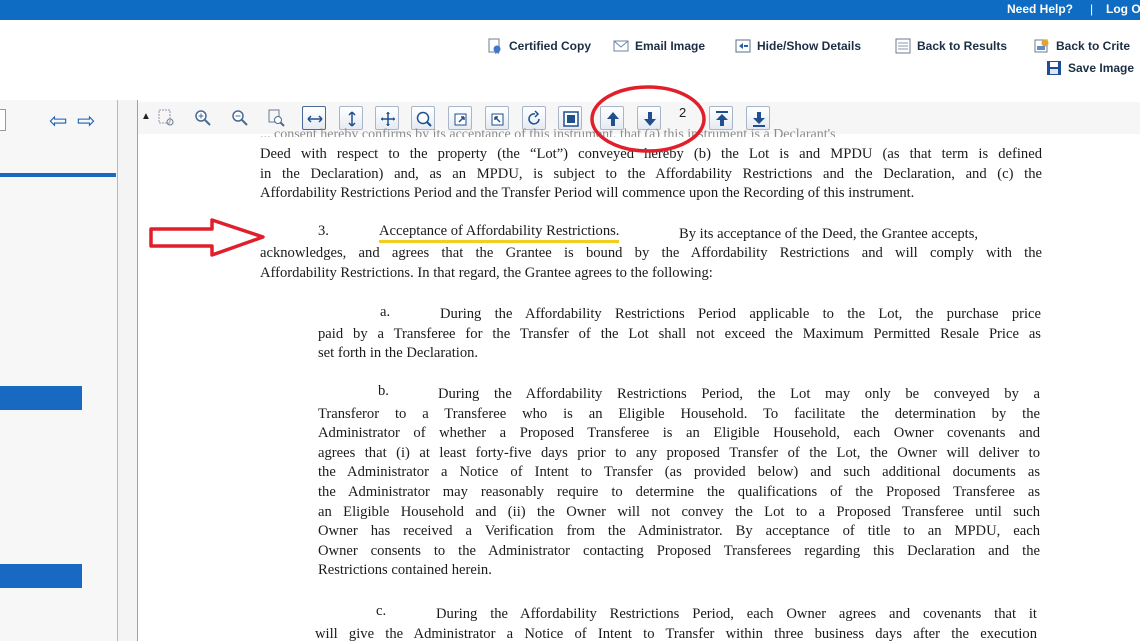  Describe the element at coordinates (648, 119) in the screenshot. I see `red-circle-annotation` at that location.